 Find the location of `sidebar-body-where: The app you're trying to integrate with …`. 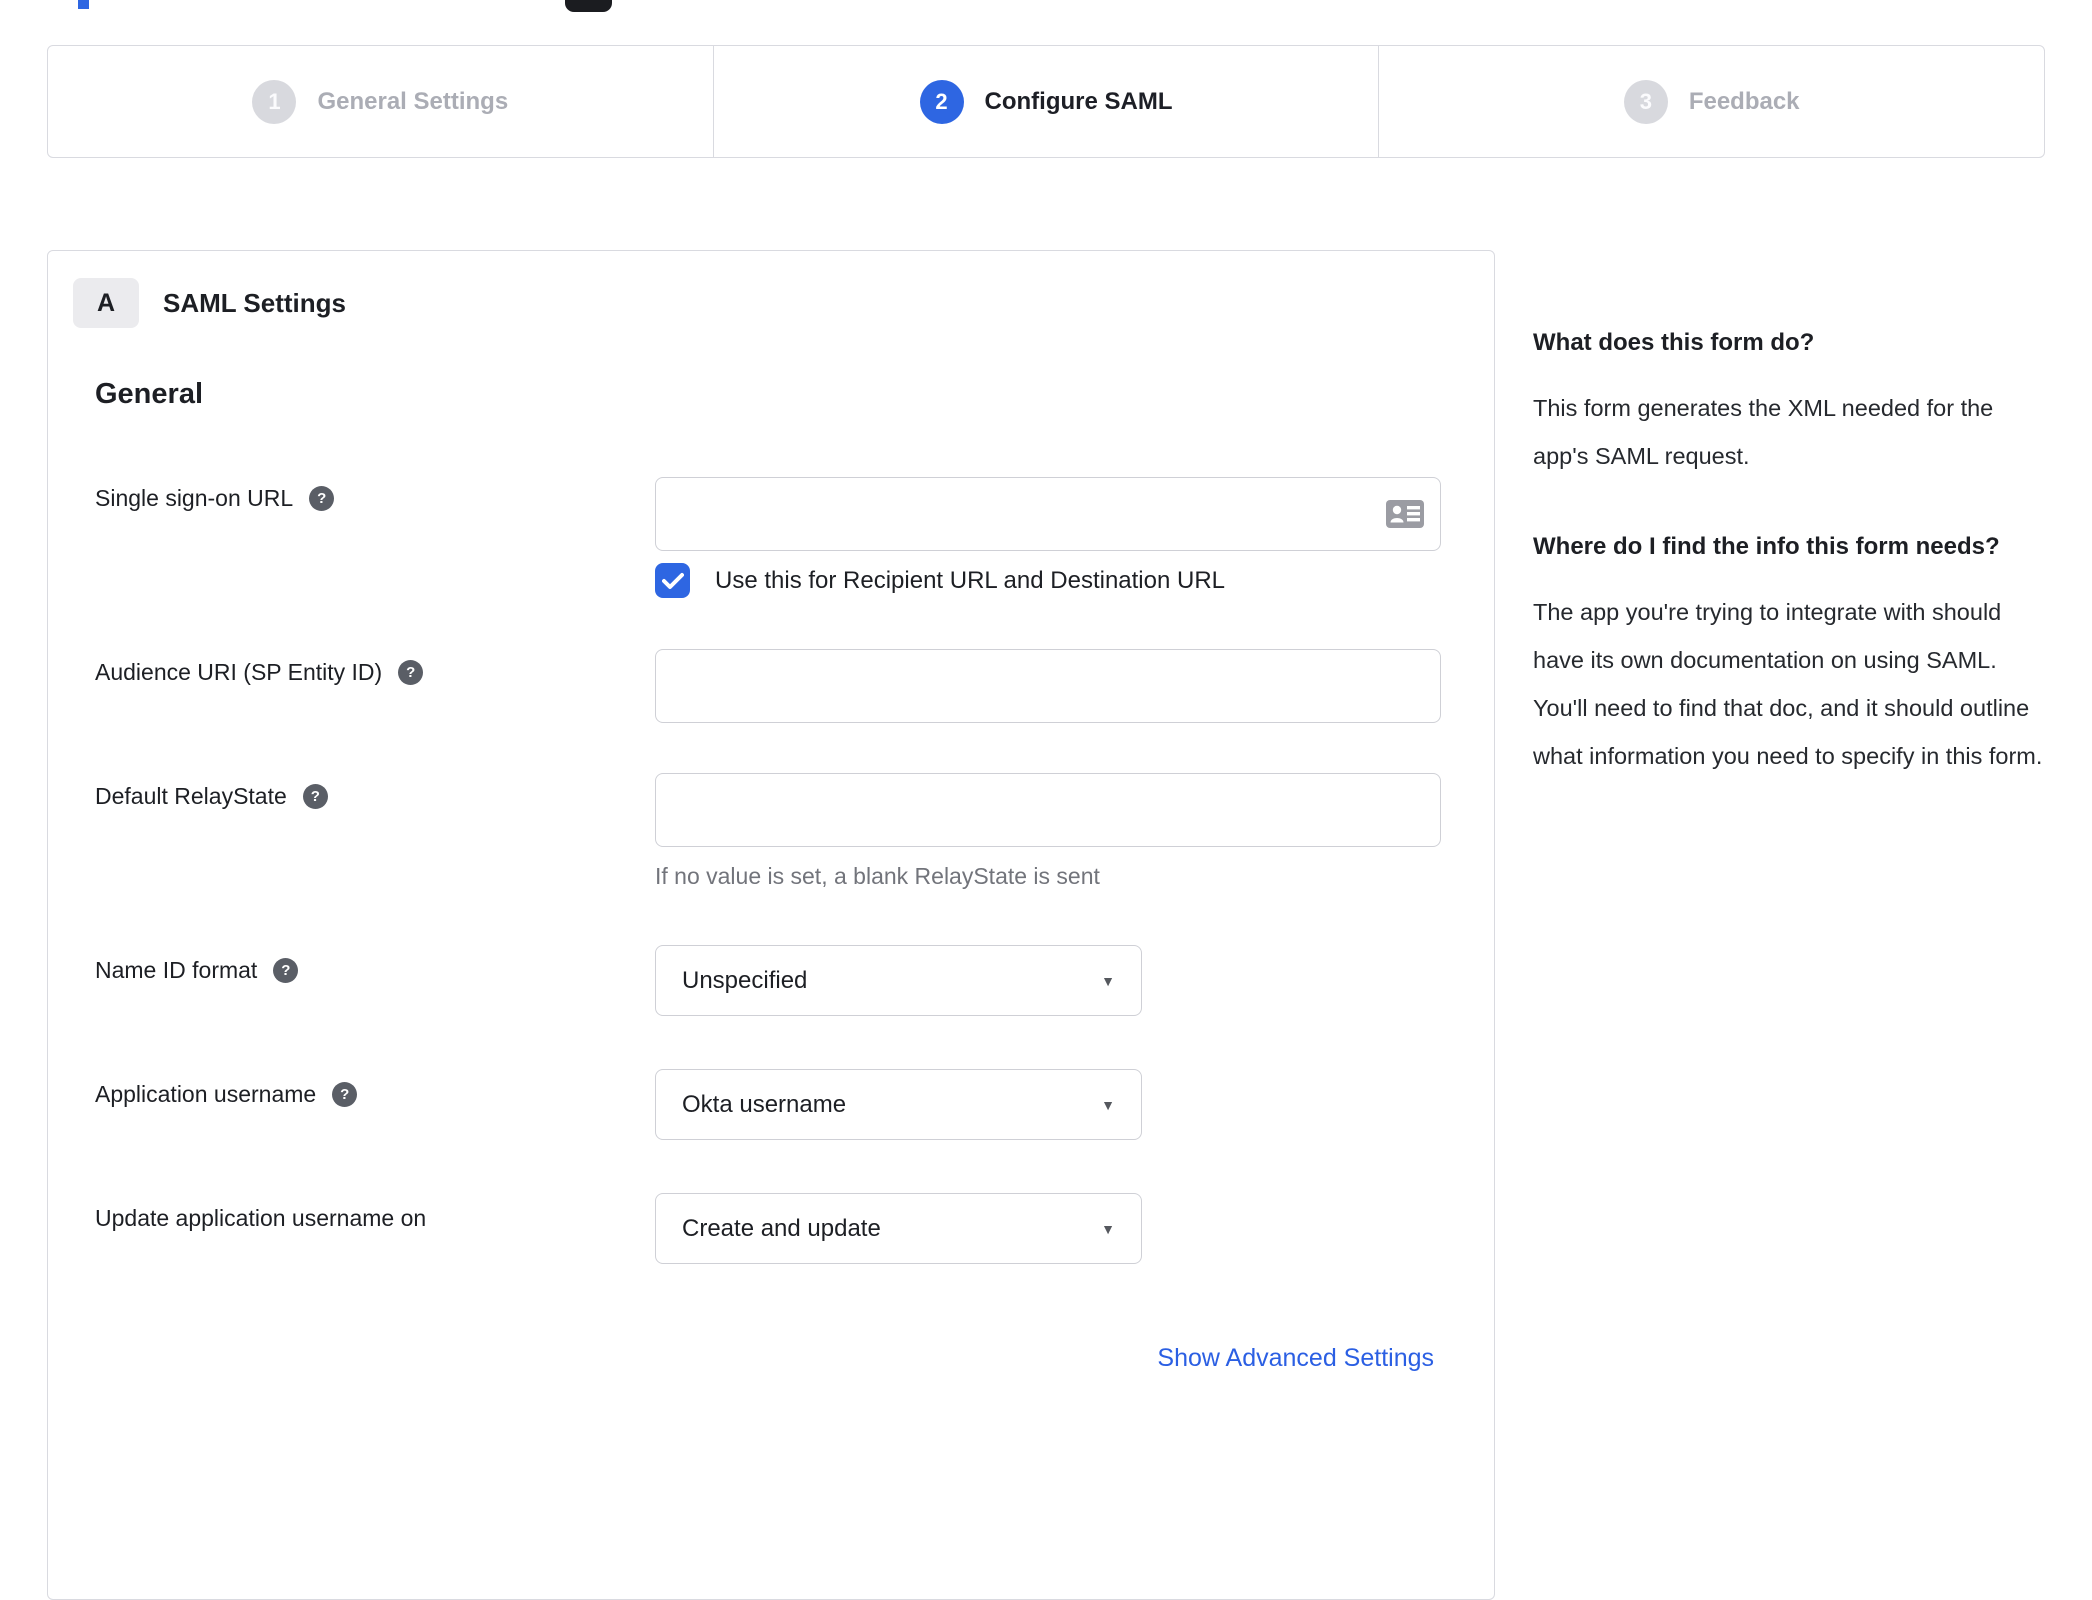

sidebar-body-where: The app you're trying to integrate with … is located at coordinates (1788, 684).